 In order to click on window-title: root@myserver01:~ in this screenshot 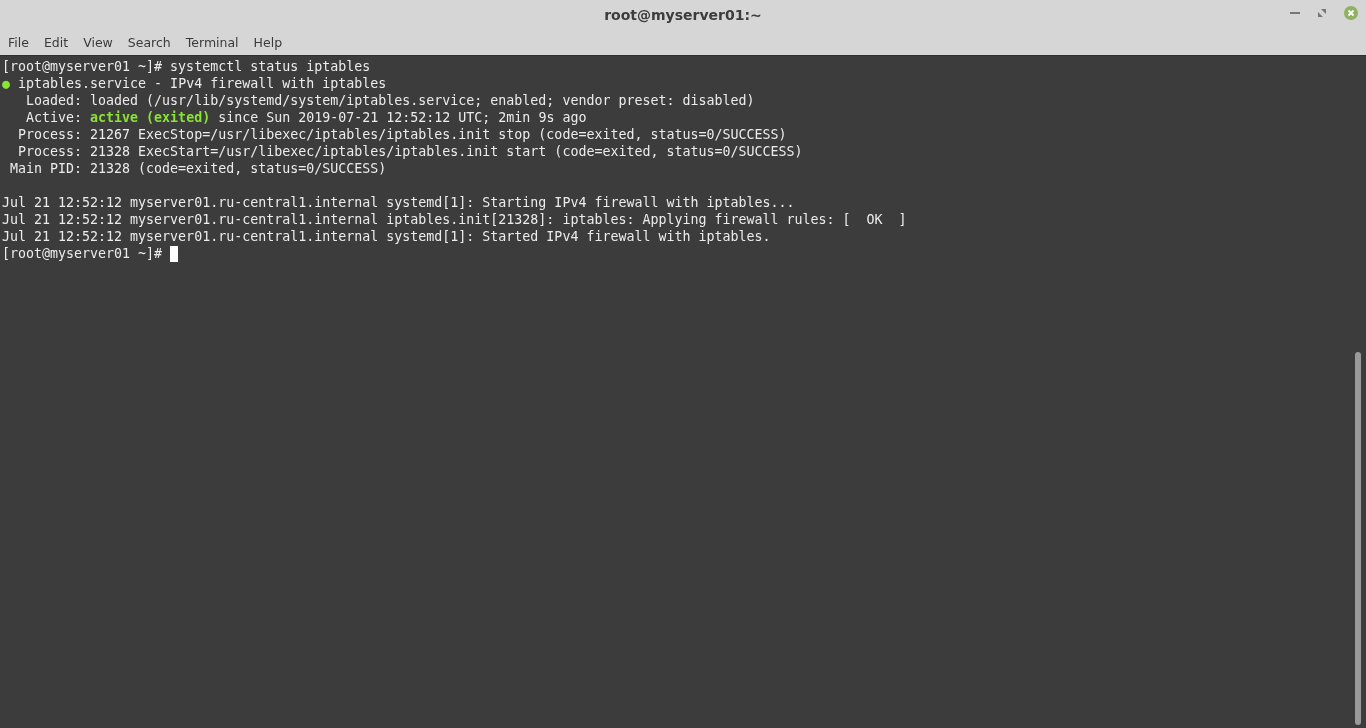, I will do `click(683, 15)`.